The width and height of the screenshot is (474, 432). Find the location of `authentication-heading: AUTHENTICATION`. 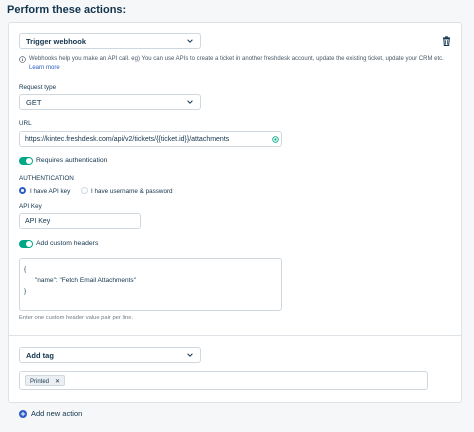

authentication-heading: AUTHENTICATION is located at coordinates (46, 178).